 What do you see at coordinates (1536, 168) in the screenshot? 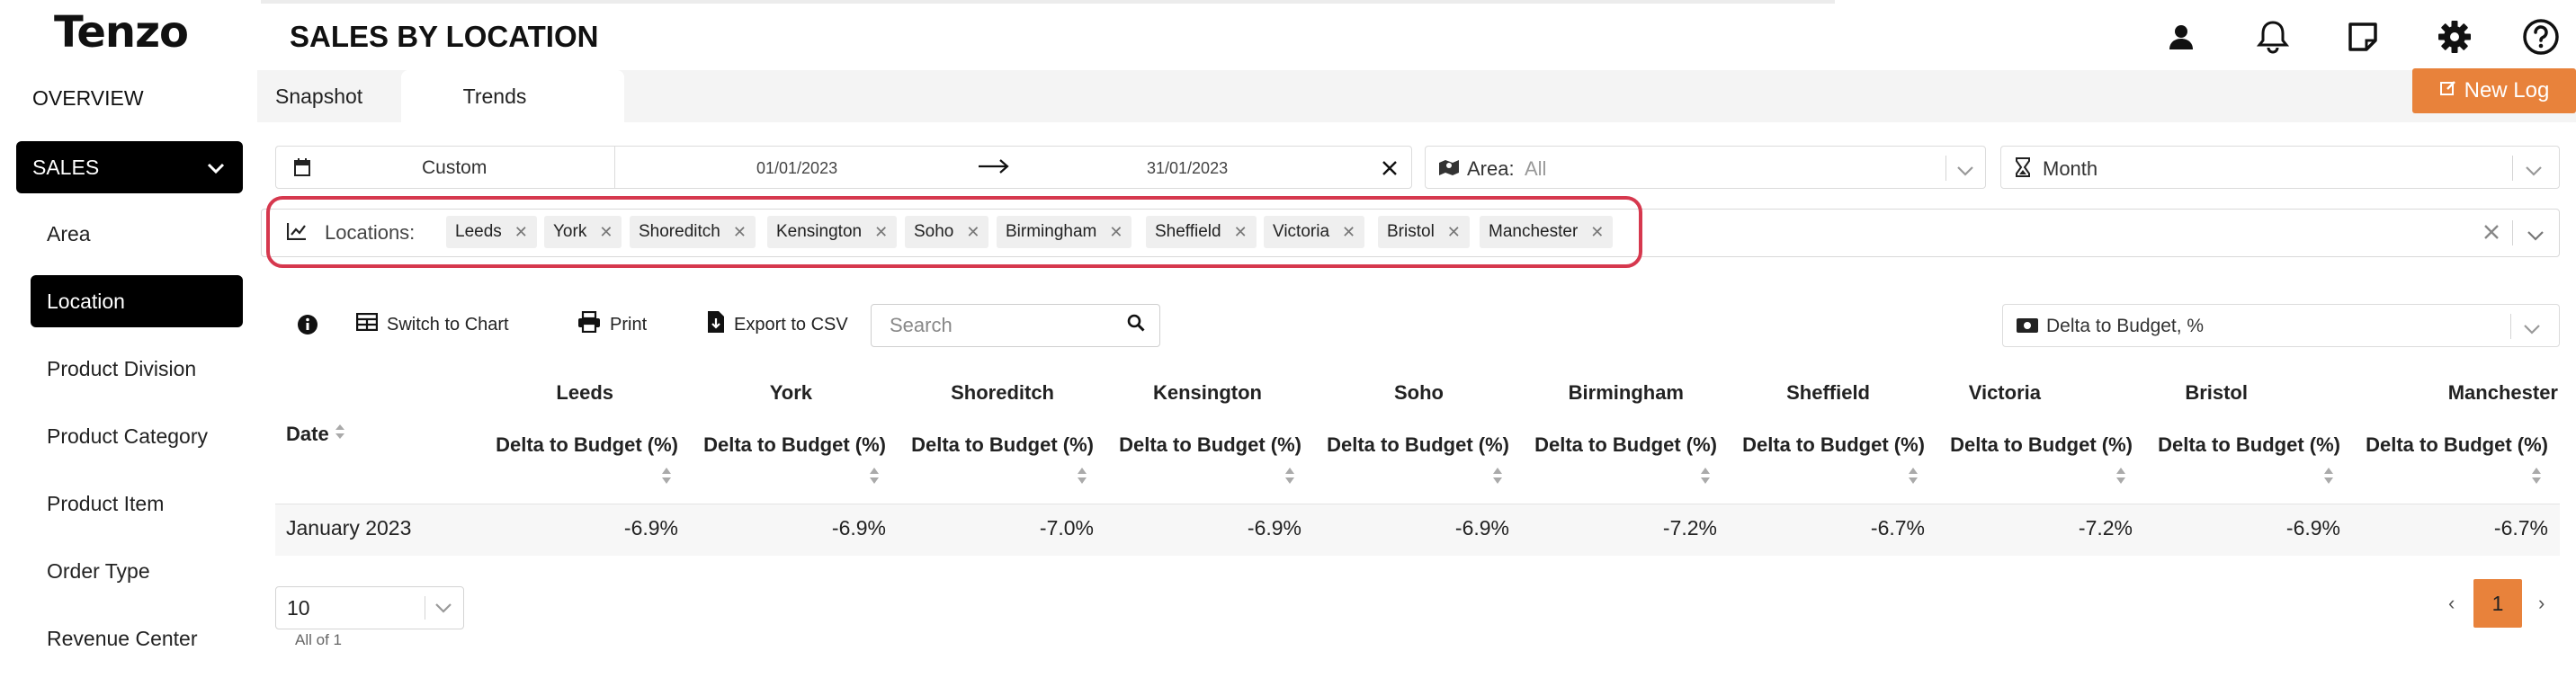
I see `area-value: All` at bounding box center [1536, 168].